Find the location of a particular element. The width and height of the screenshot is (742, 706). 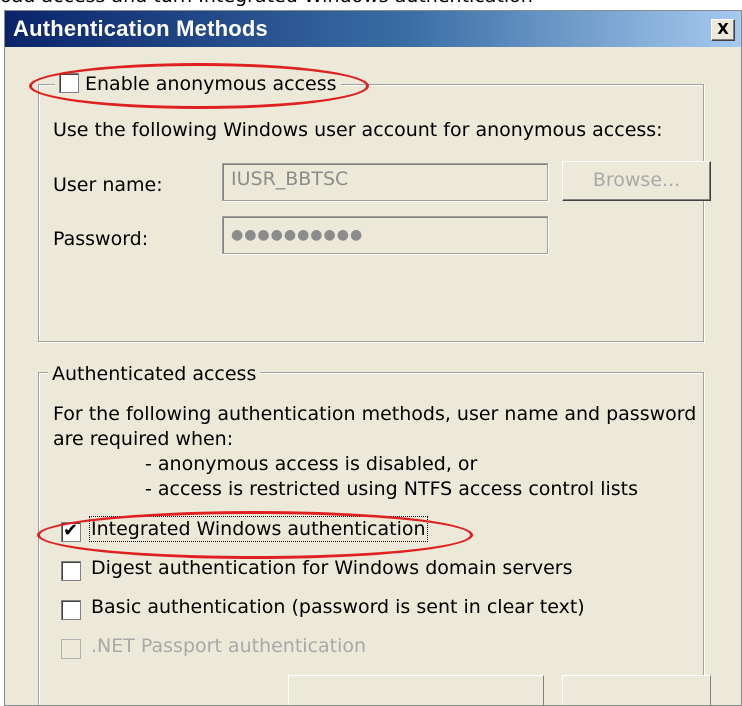

checkmark-icon: ✔ is located at coordinates (71, 530).